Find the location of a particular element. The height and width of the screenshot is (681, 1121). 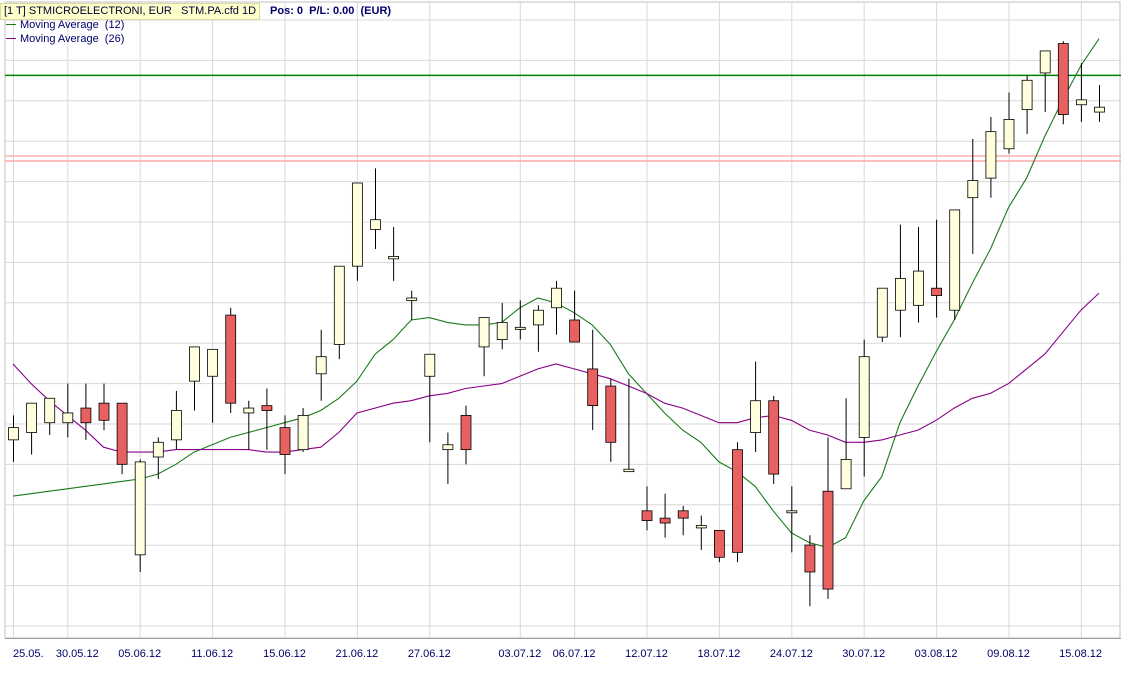

x-tick-label: 09.08.12 is located at coordinates (1008, 654).